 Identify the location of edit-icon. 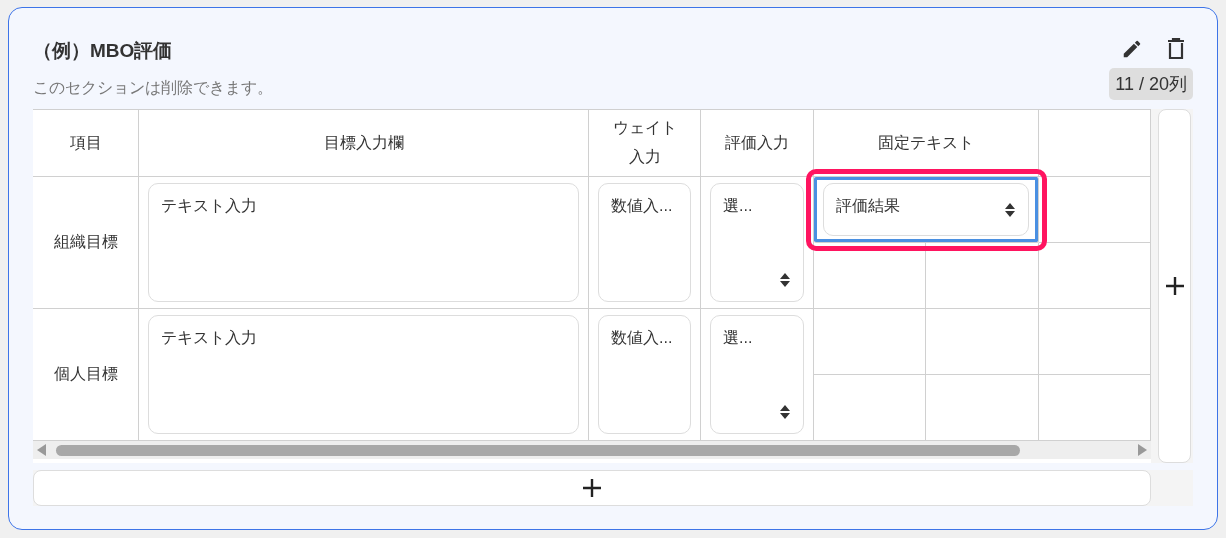
(1132, 49).